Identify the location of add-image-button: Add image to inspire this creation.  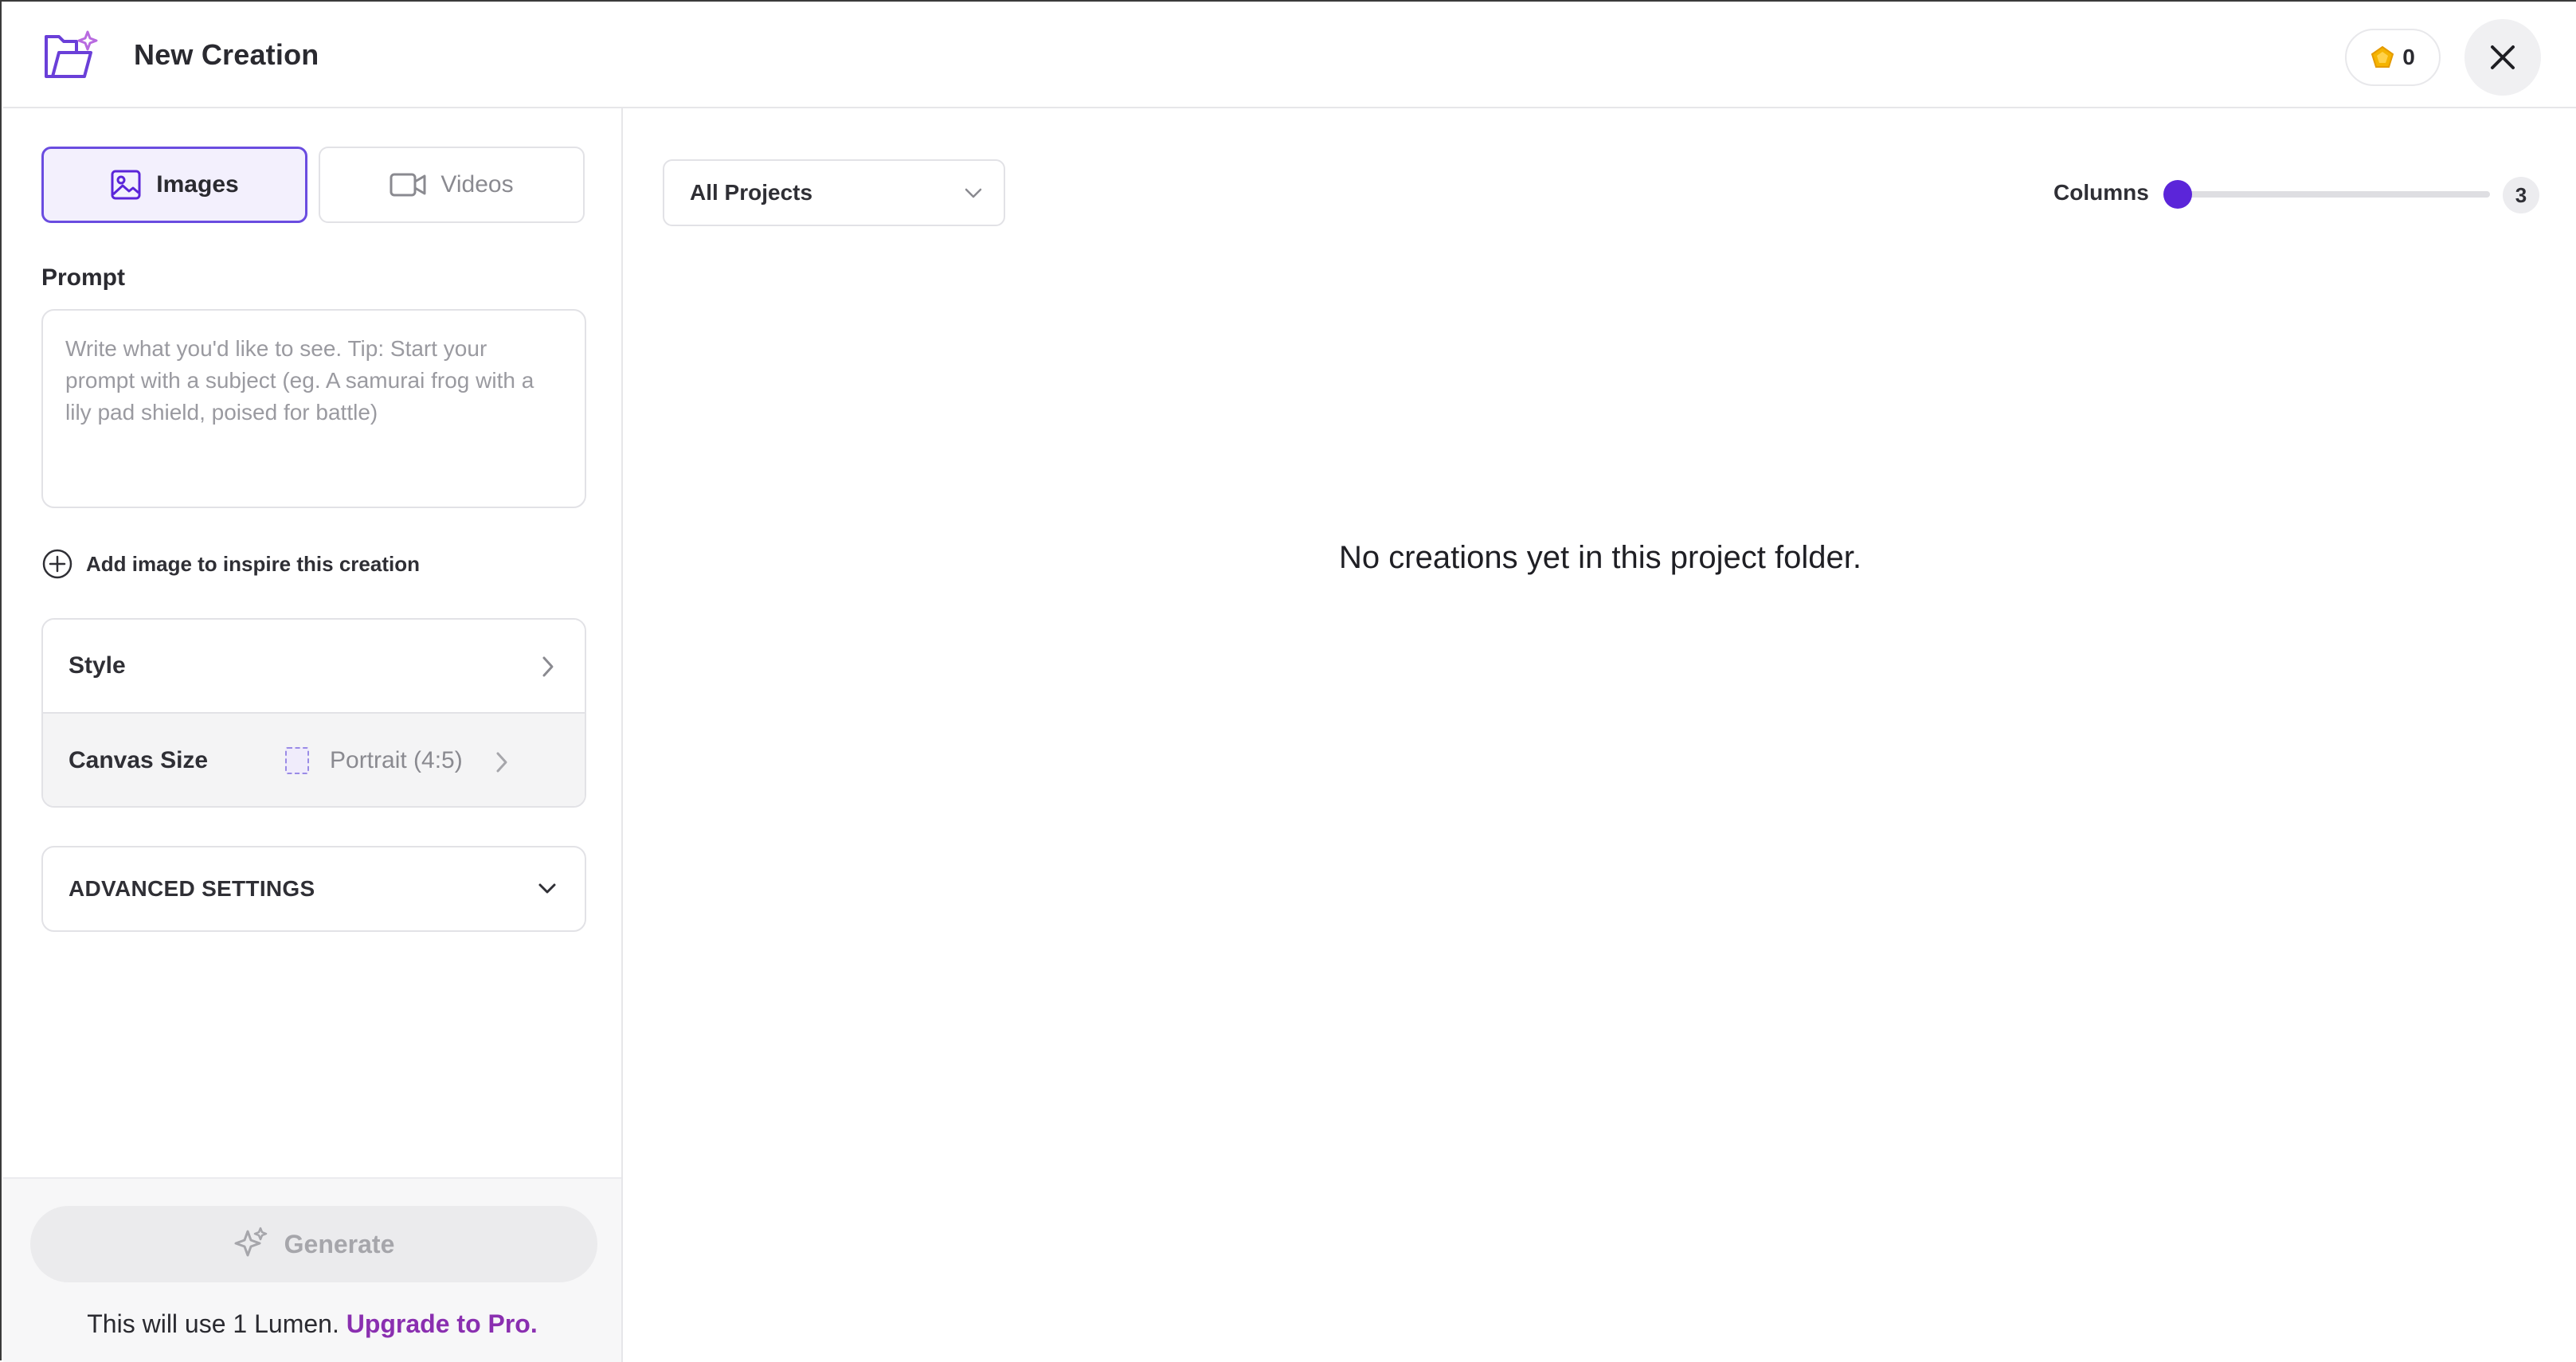
(230, 564).